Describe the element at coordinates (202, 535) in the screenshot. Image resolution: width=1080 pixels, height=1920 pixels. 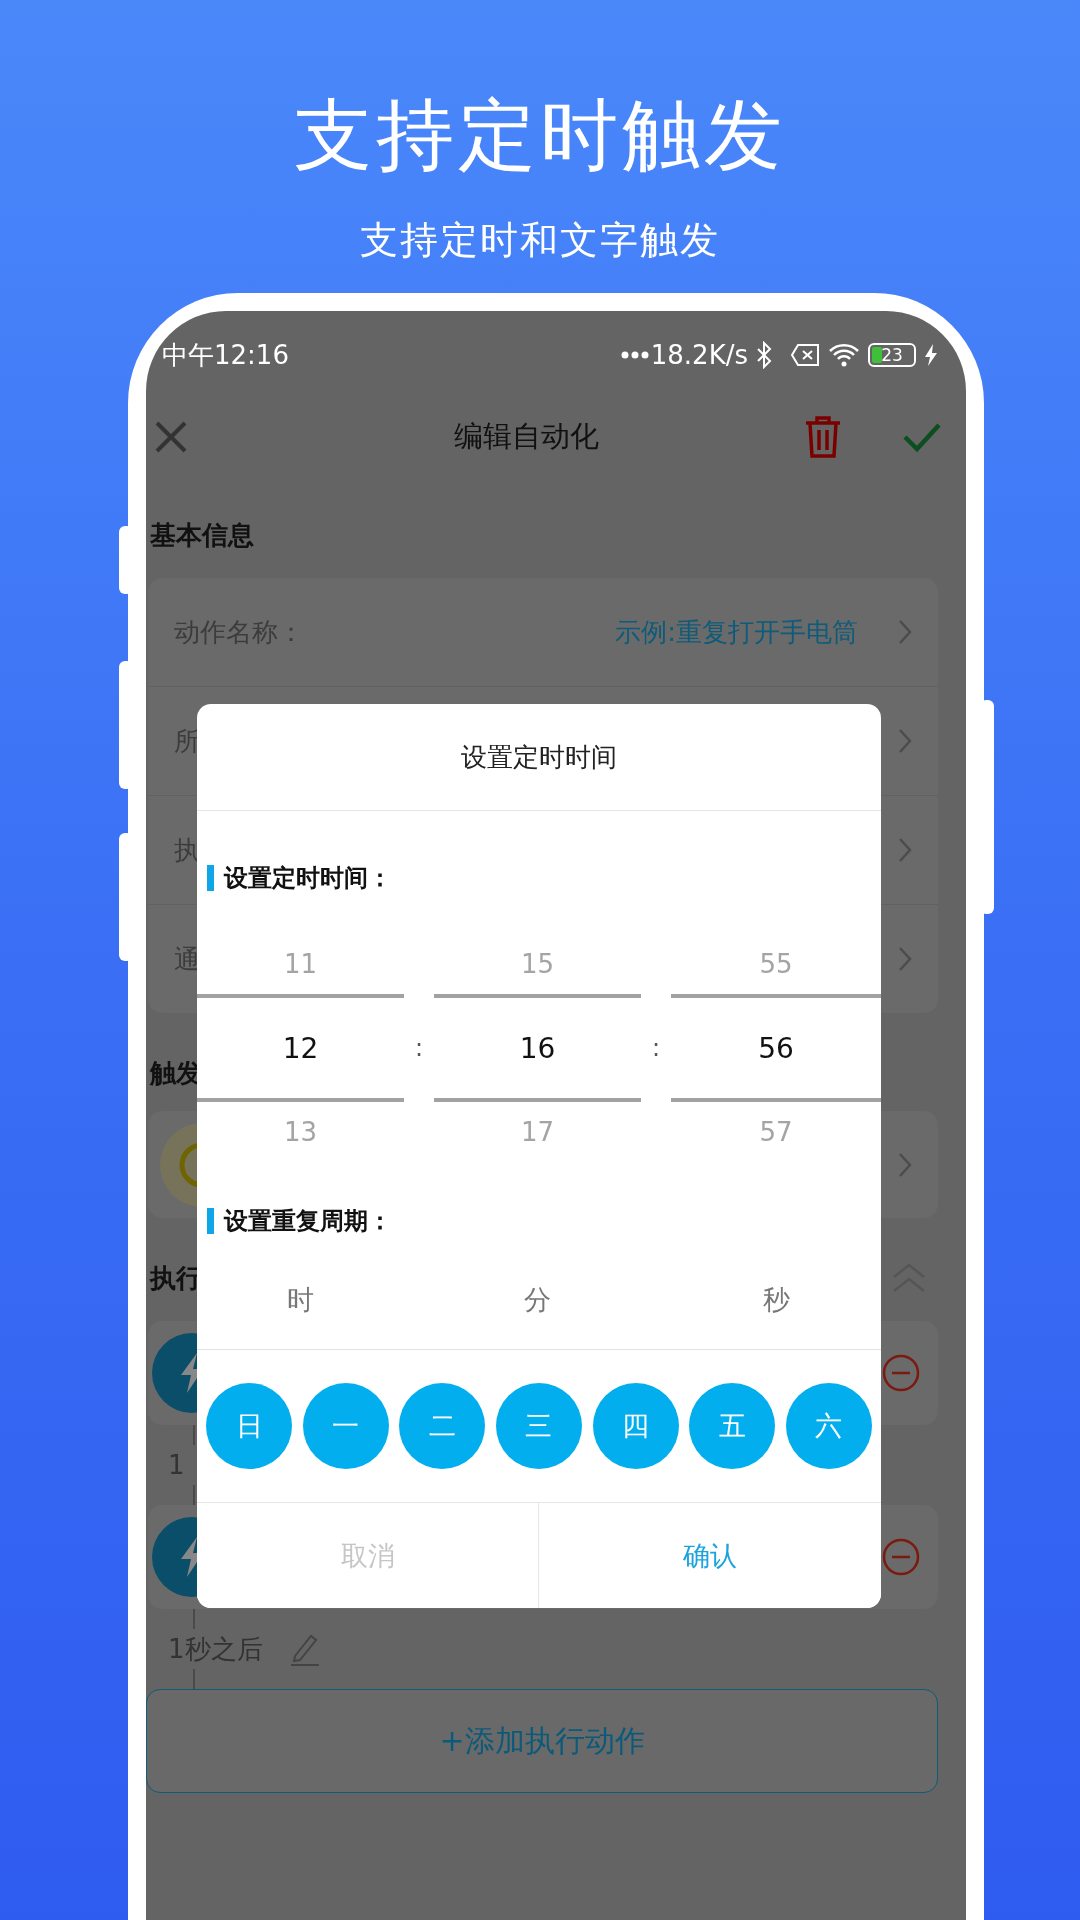
I see `section-heading: 基本信息` at that location.